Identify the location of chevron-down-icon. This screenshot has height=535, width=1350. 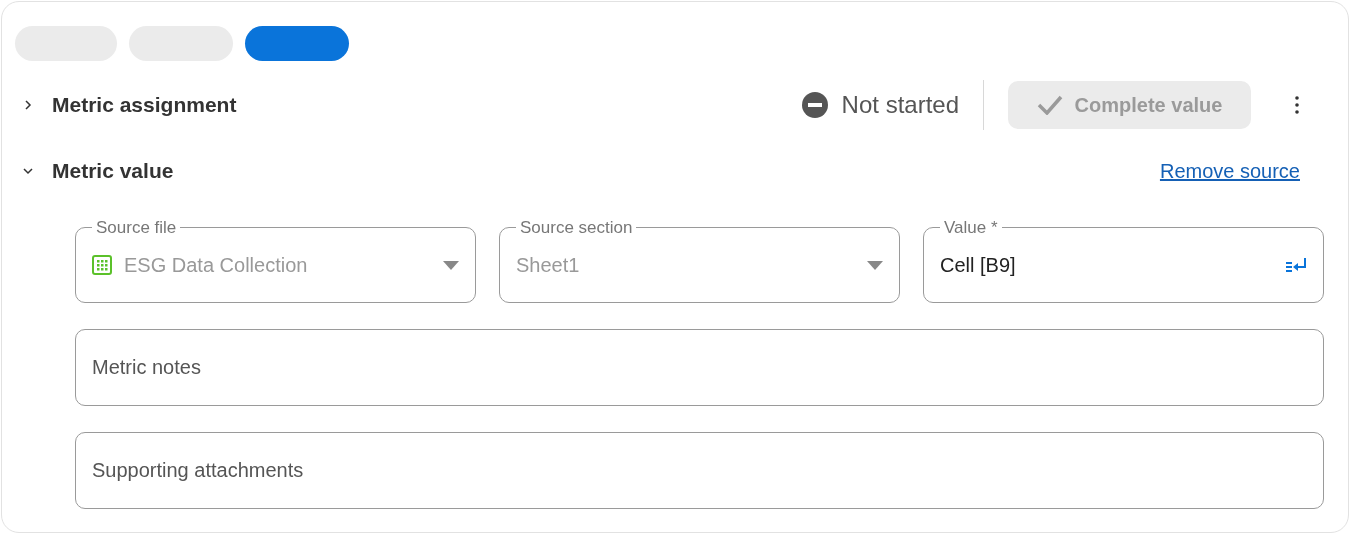
(28, 171).